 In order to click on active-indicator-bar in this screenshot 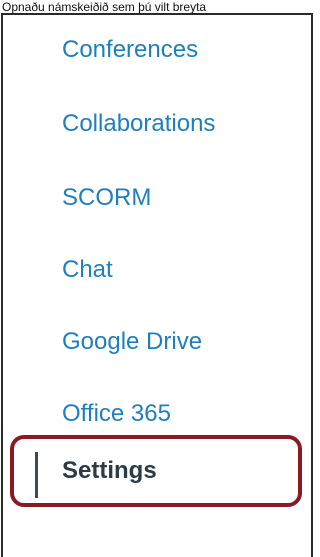, I will do `click(36, 475)`.